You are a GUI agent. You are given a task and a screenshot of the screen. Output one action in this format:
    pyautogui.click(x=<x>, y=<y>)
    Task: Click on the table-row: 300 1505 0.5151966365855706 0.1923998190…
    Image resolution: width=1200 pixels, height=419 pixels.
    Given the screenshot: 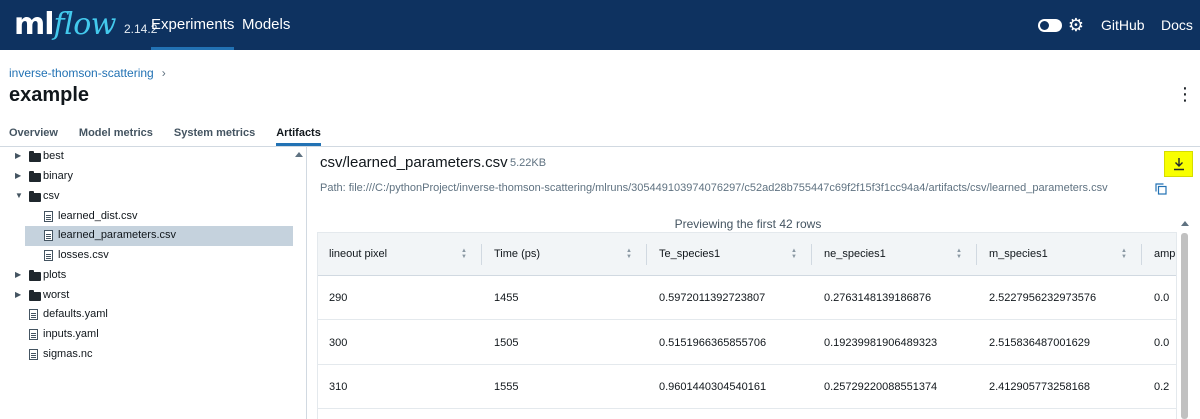 What is the action you would take?
    pyautogui.click(x=747, y=343)
    